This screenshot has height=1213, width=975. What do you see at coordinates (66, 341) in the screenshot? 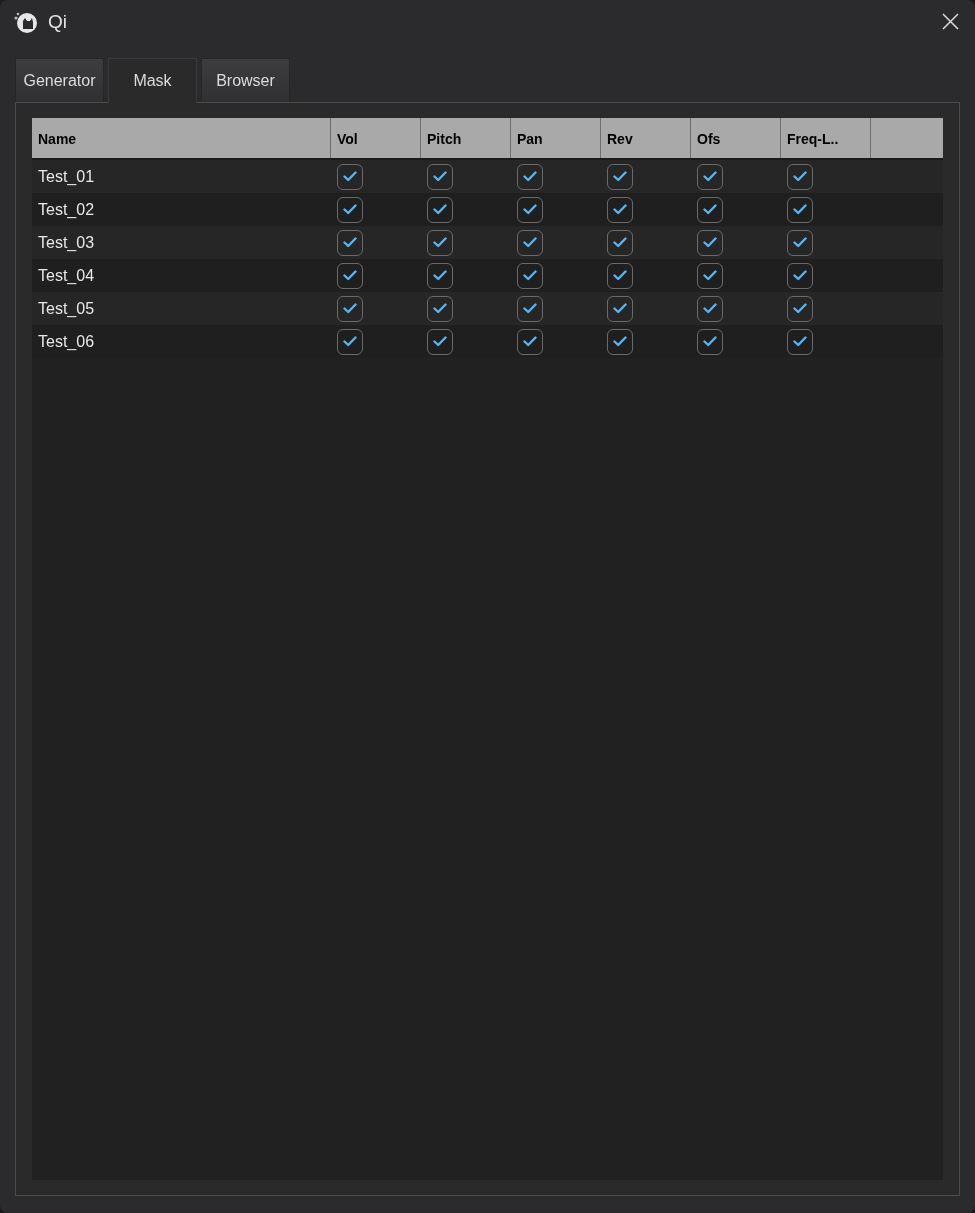
I see `row-name-cell-text: Test_06` at bounding box center [66, 341].